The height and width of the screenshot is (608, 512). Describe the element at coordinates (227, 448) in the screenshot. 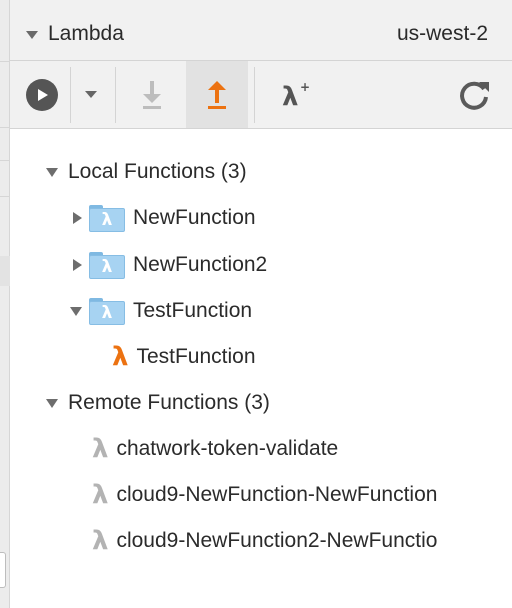

I see `tree-item-label: chatwork-token-validate` at that location.